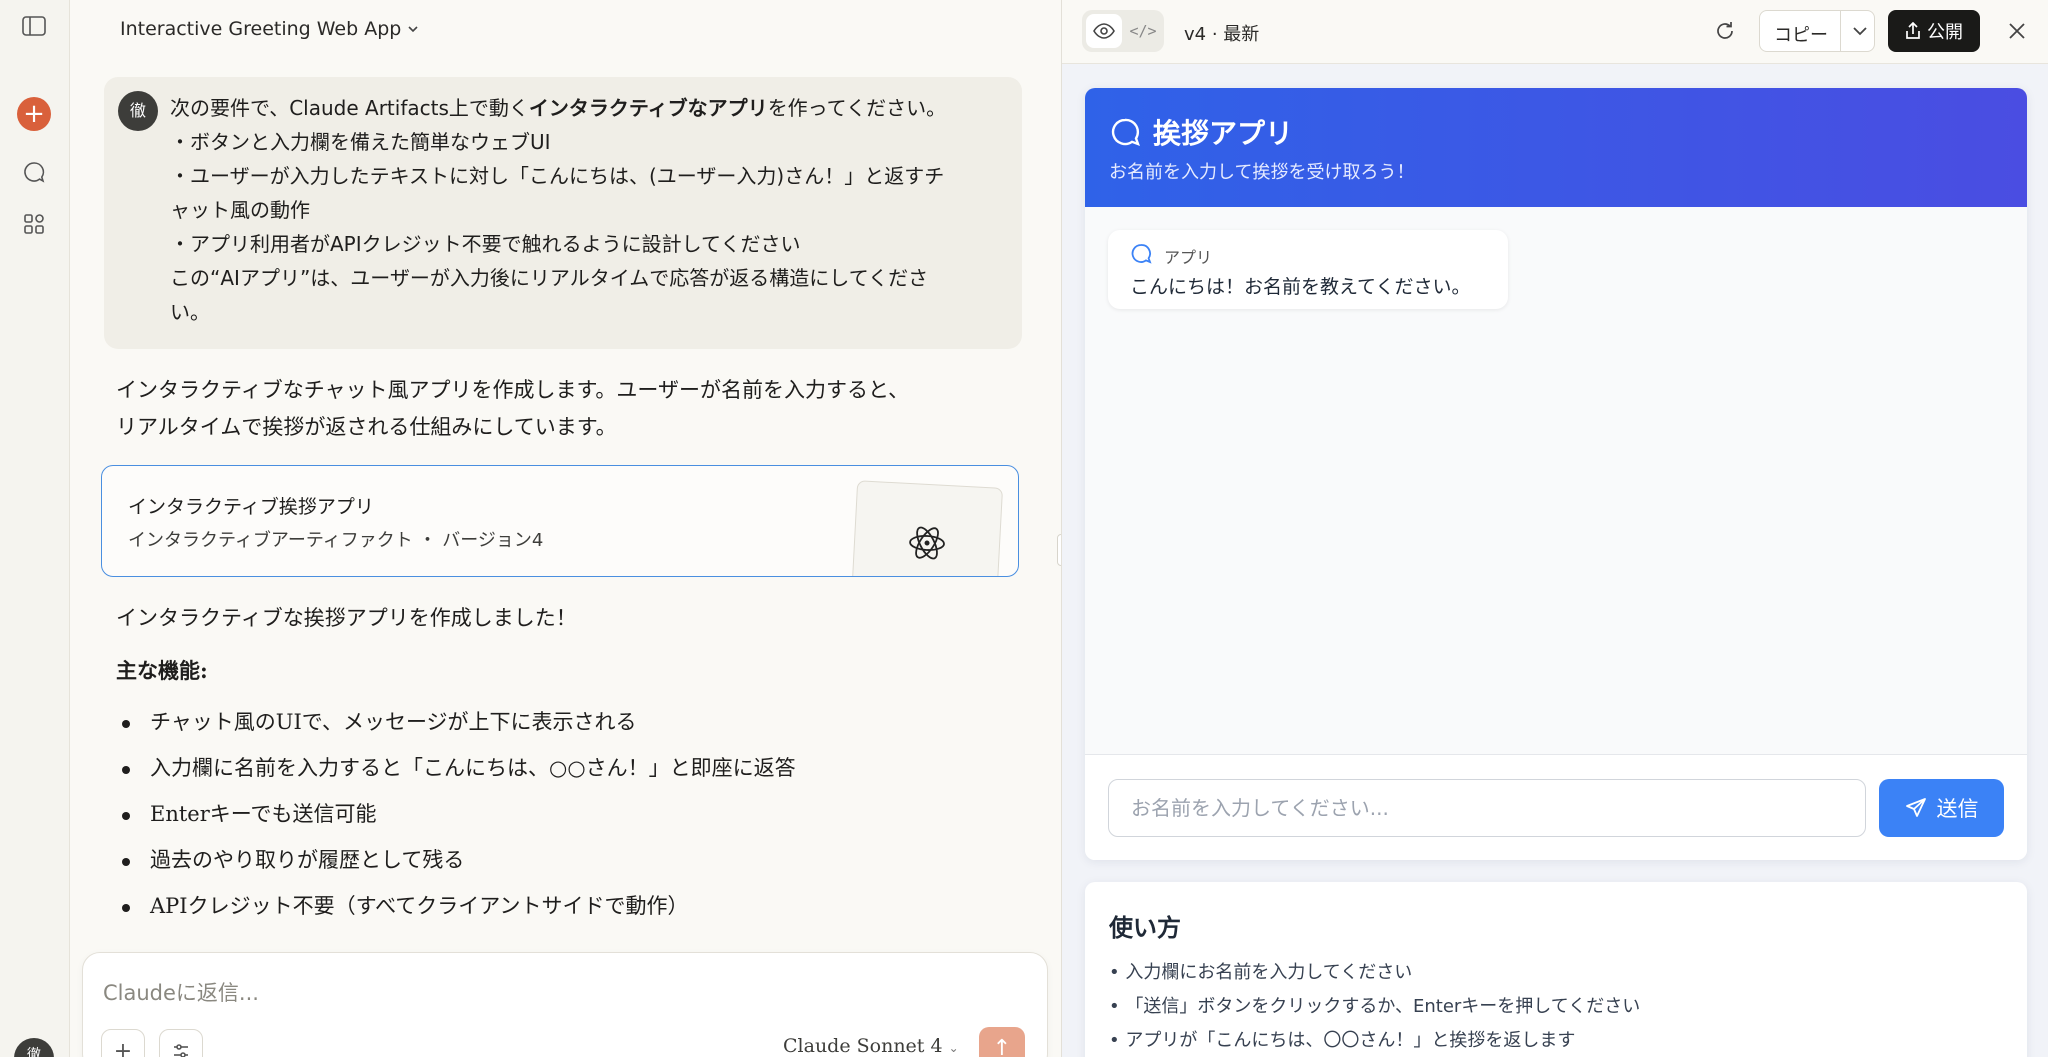 The height and width of the screenshot is (1057, 2048). Describe the element at coordinates (240, 210) in the screenshot. I see `user-message-line: ャット風の動作` at that location.